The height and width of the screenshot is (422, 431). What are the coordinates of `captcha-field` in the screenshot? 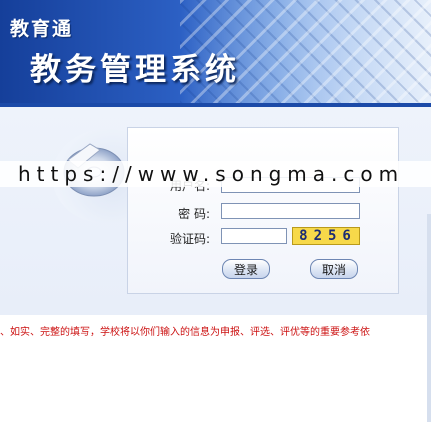 It's located at (254, 236).